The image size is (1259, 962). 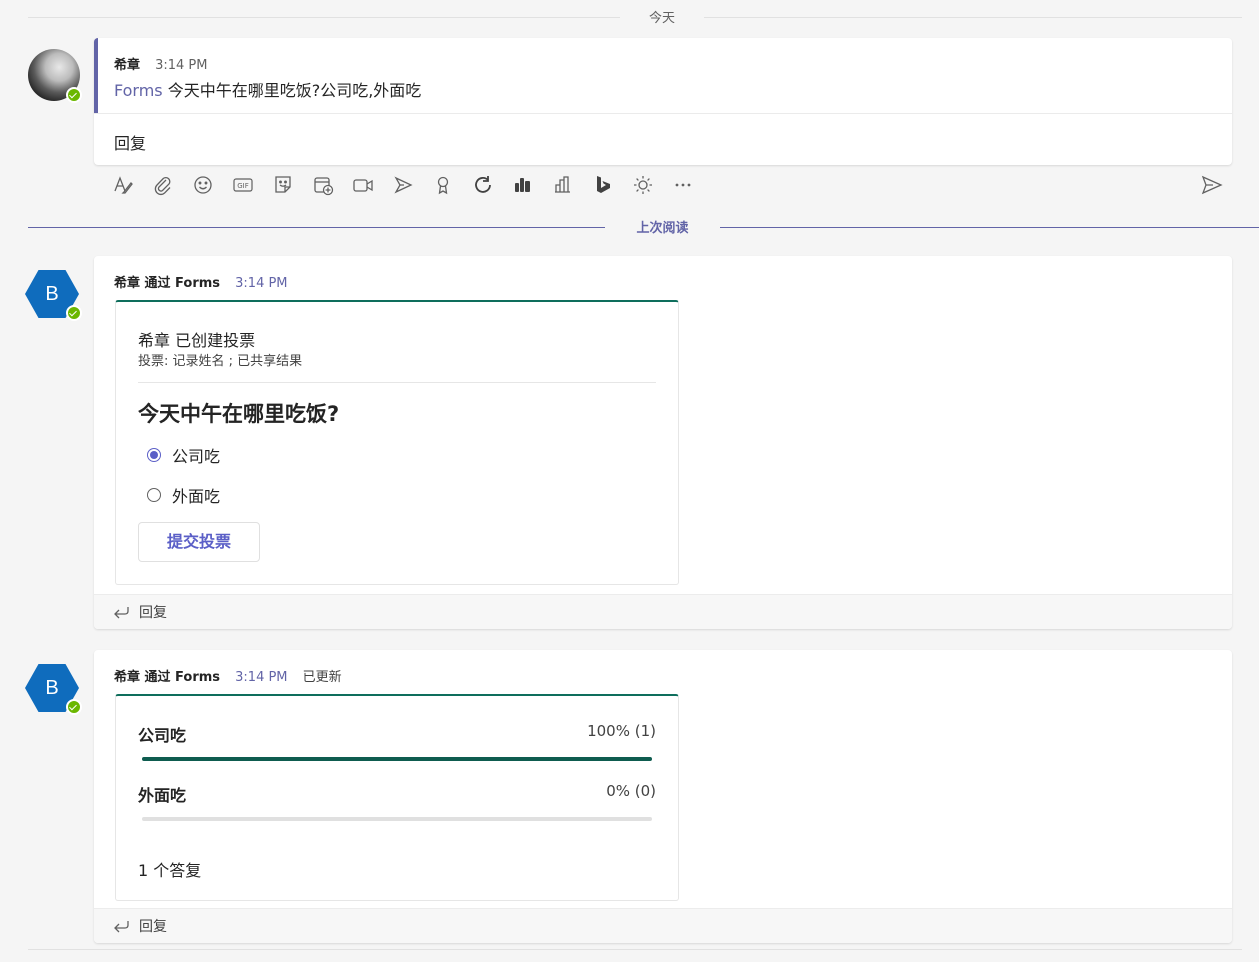 I want to click on message-text: 今天中午在哪里吃饭?公司吃,外面吃, so click(x=292, y=90).